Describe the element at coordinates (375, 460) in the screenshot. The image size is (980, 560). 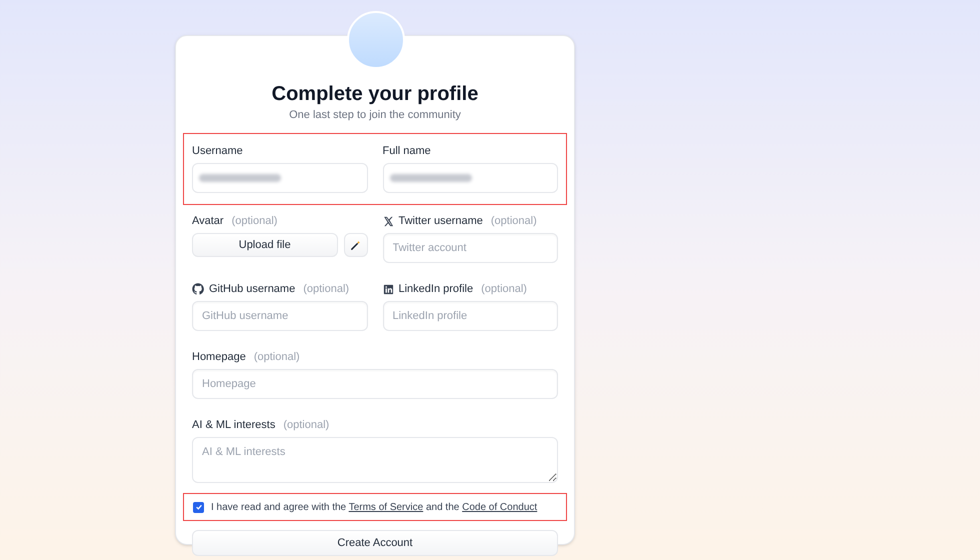
I see `textarea-field: AI & ML interests` at that location.